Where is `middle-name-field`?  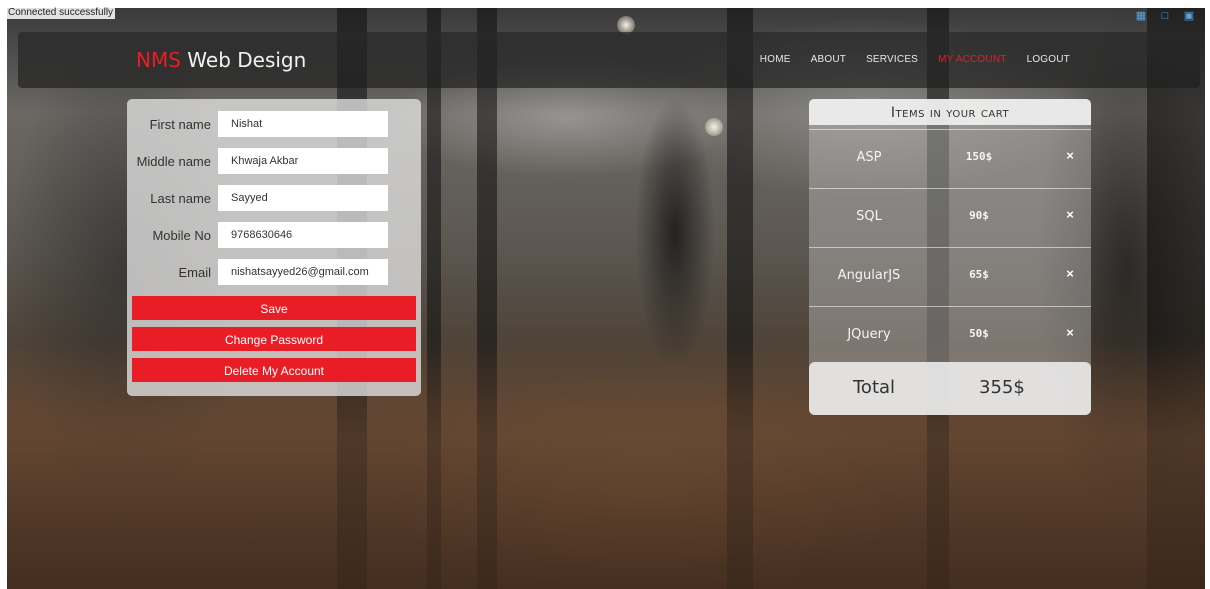 middle-name-field is located at coordinates (303, 161).